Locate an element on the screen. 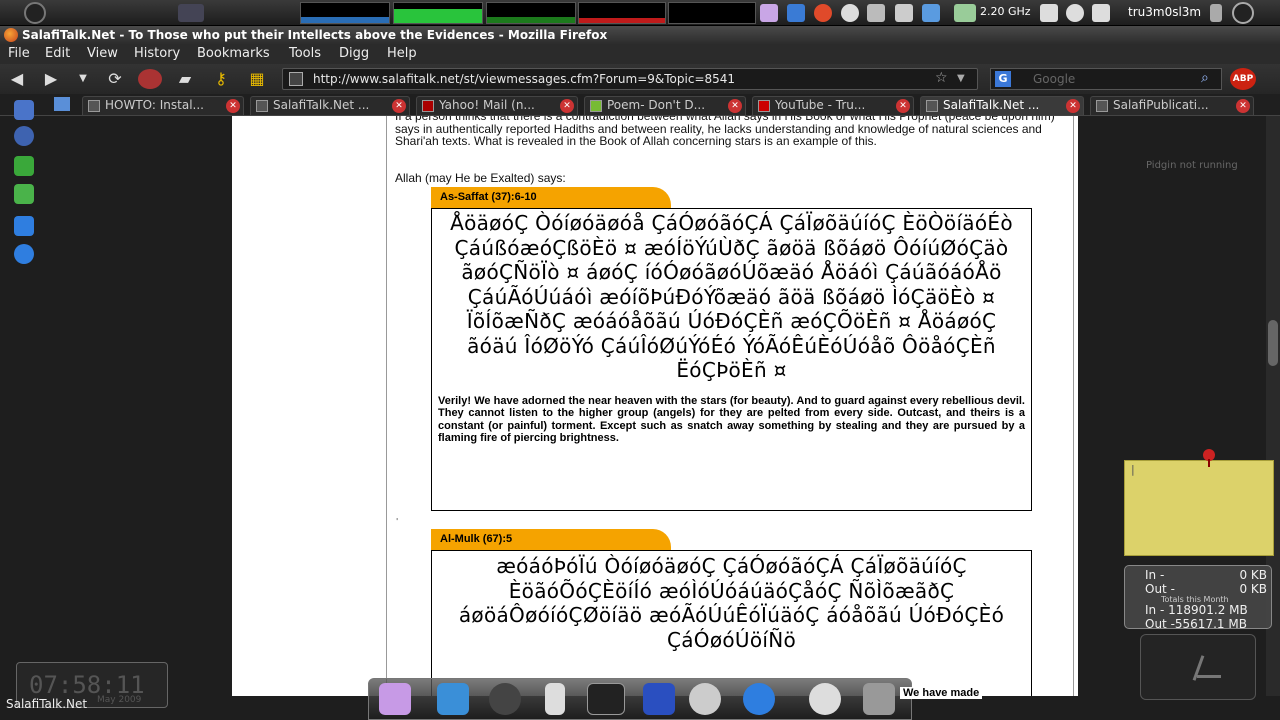 The image size is (1280, 720). net-out-value: 0 KB is located at coordinates (1253, 589).